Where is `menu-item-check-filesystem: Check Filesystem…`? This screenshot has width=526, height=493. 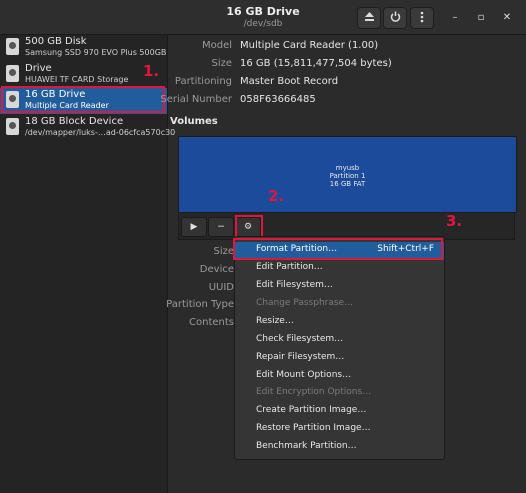
menu-item-check-filesystem: Check Filesystem… is located at coordinates (339, 341).